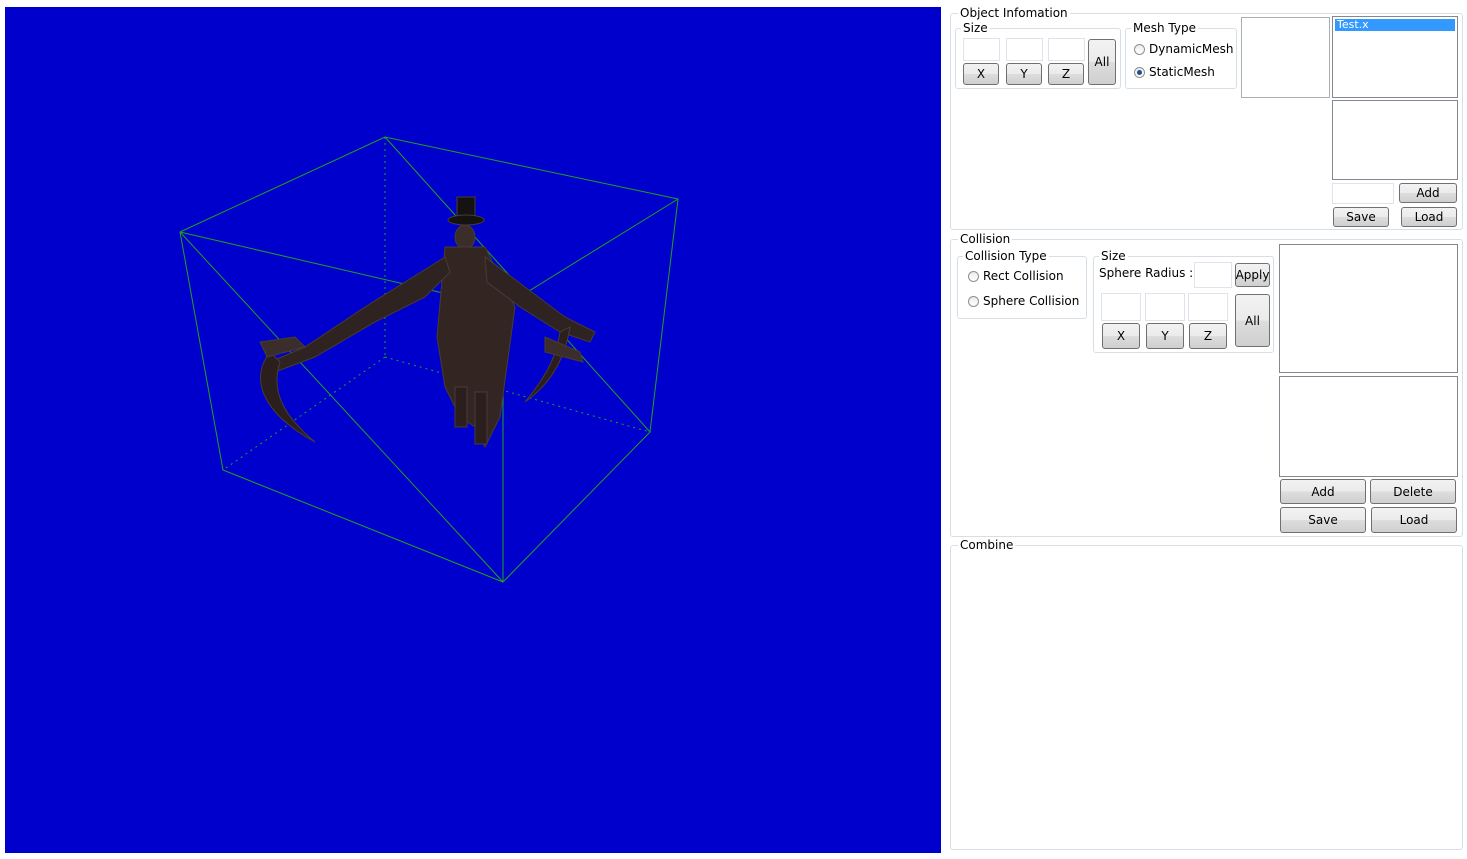 Image resolution: width=1467 pixels, height=859 pixels. I want to click on rect-collision-label: Rect Collision, so click(1023, 276).